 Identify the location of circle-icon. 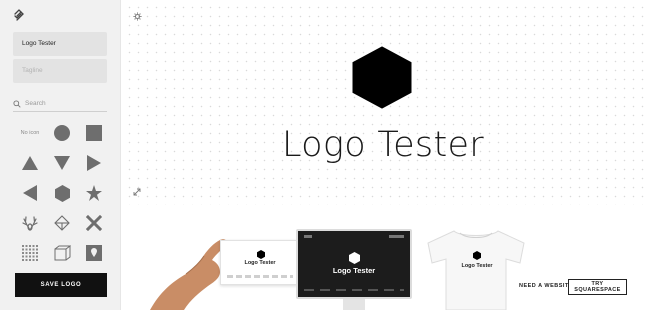
(62, 133).